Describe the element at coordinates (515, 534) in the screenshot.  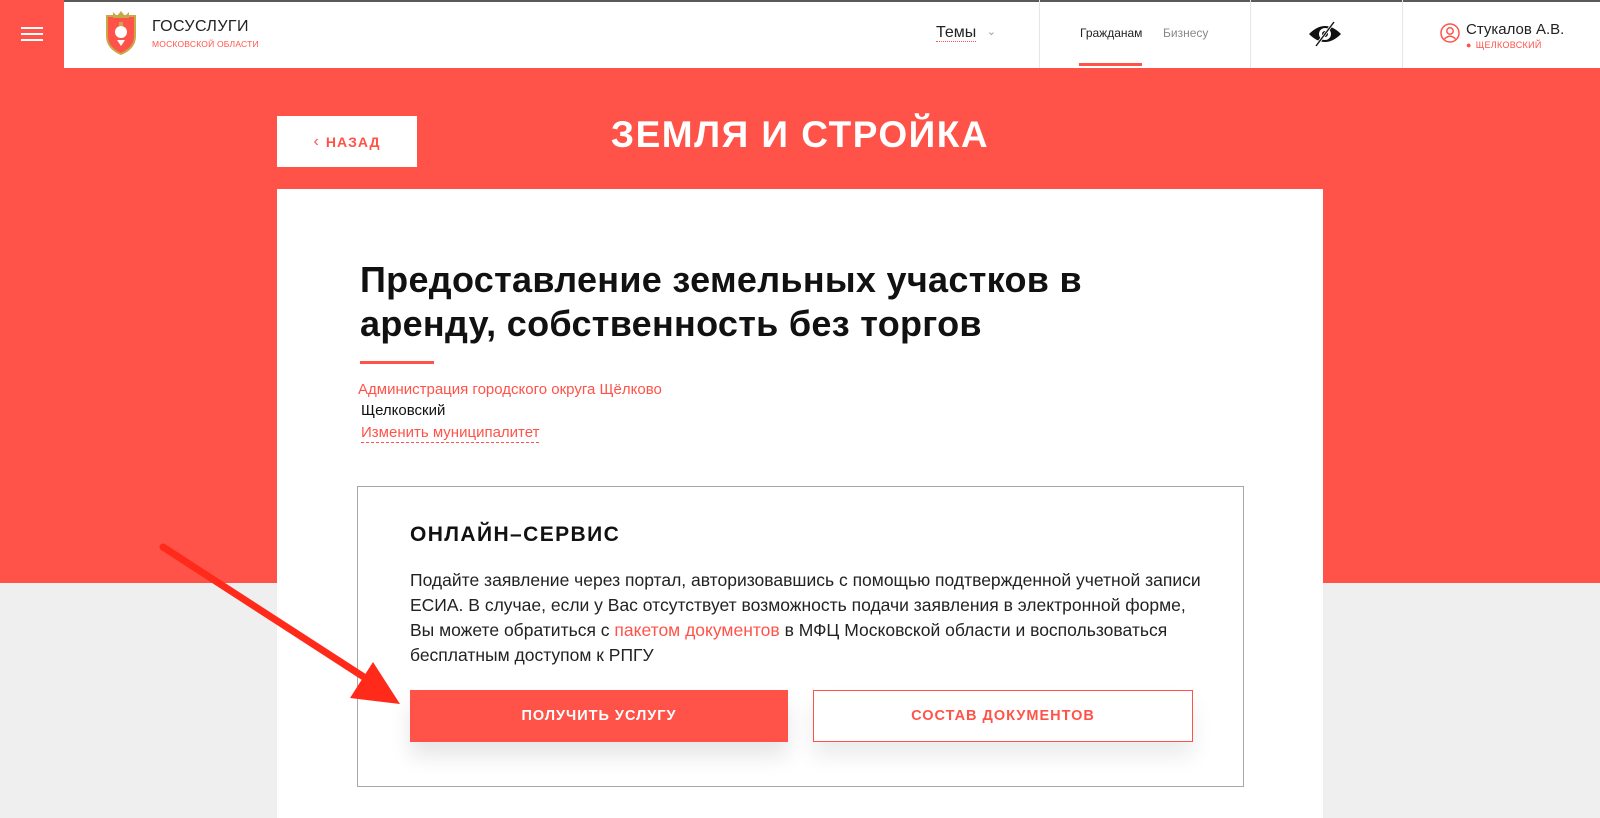
I see `online-service-title: ОНЛАЙН–СЕРВИС` at that location.